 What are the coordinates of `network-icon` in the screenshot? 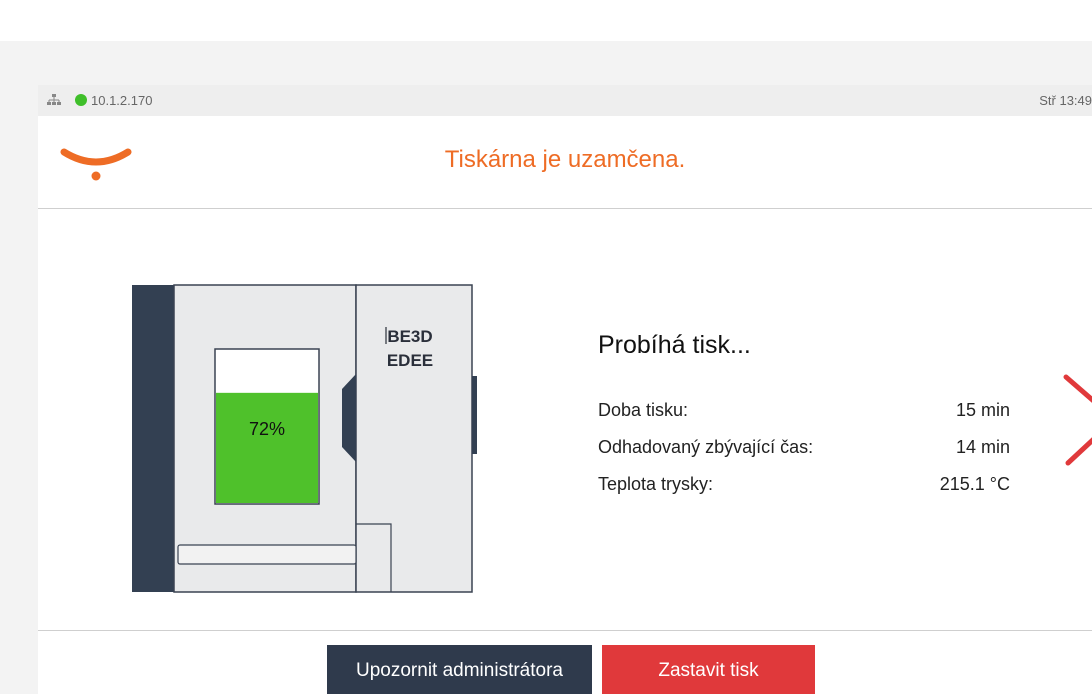 It's located at (54, 99).